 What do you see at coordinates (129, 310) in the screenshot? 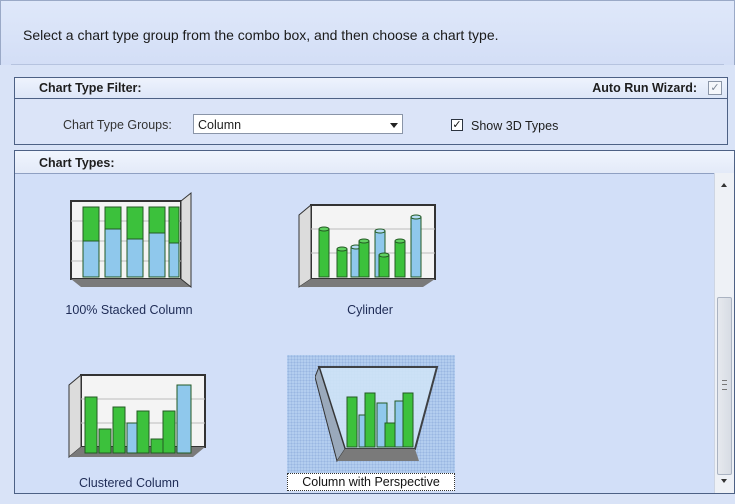
I see `chart-type-label: 100% Stacked Column` at bounding box center [129, 310].